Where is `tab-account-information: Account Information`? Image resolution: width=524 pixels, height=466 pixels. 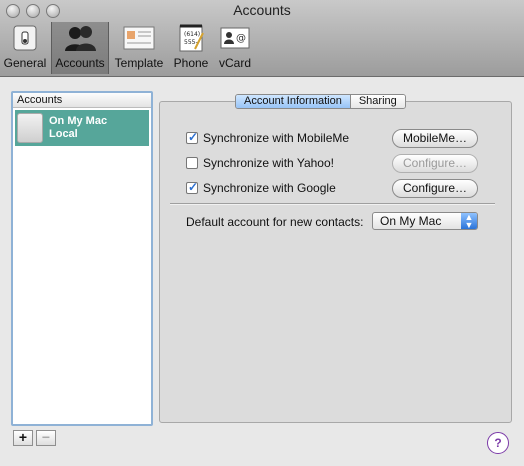
tab-account-information: Account Information is located at coordinates (293, 101).